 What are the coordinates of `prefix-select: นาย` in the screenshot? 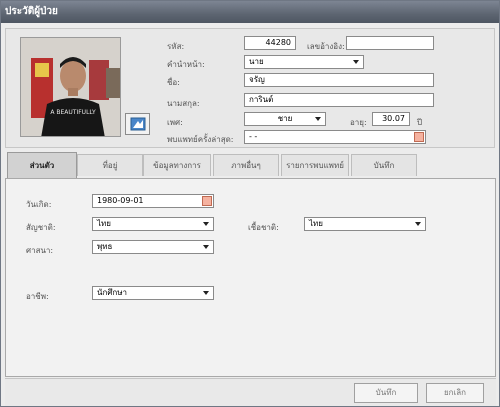 It's located at (304, 62).